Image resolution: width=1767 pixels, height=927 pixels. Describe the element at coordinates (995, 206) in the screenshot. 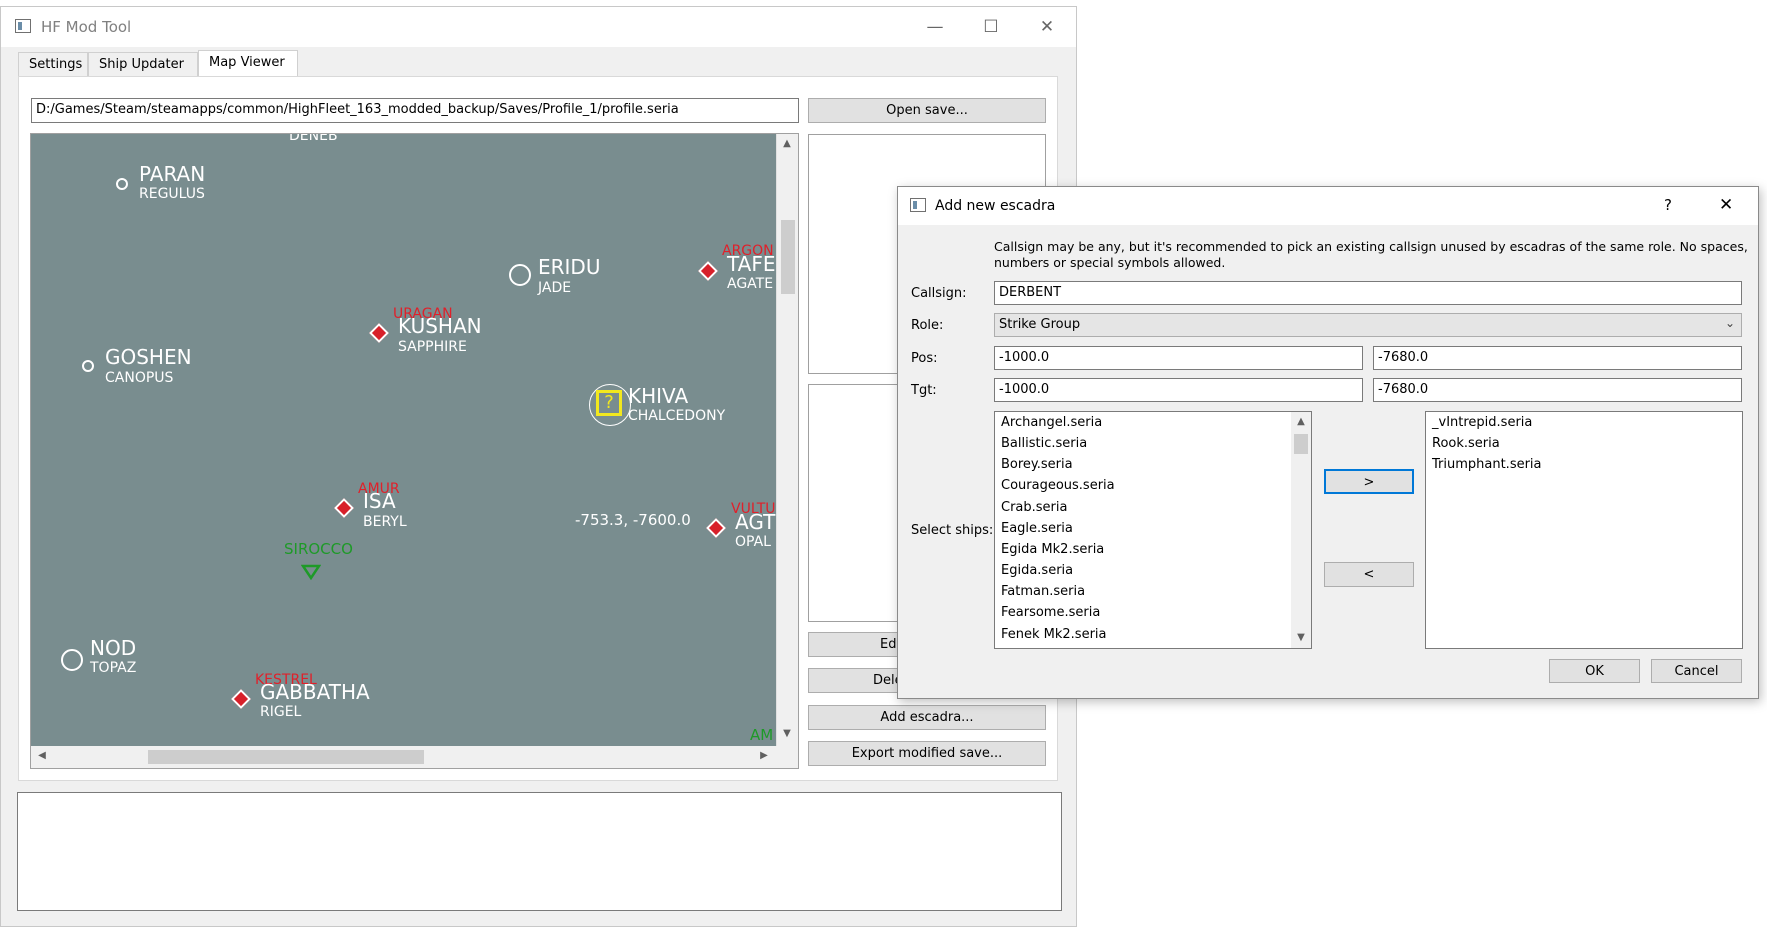

I see `dialog-title: Add new escadra` at that location.